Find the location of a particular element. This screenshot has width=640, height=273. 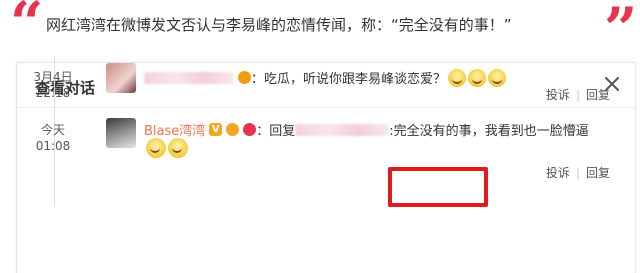

comment-1-text-row: ：吃瓜，听说你跟李易峰谈恋爱？ is located at coordinates (325, 77).